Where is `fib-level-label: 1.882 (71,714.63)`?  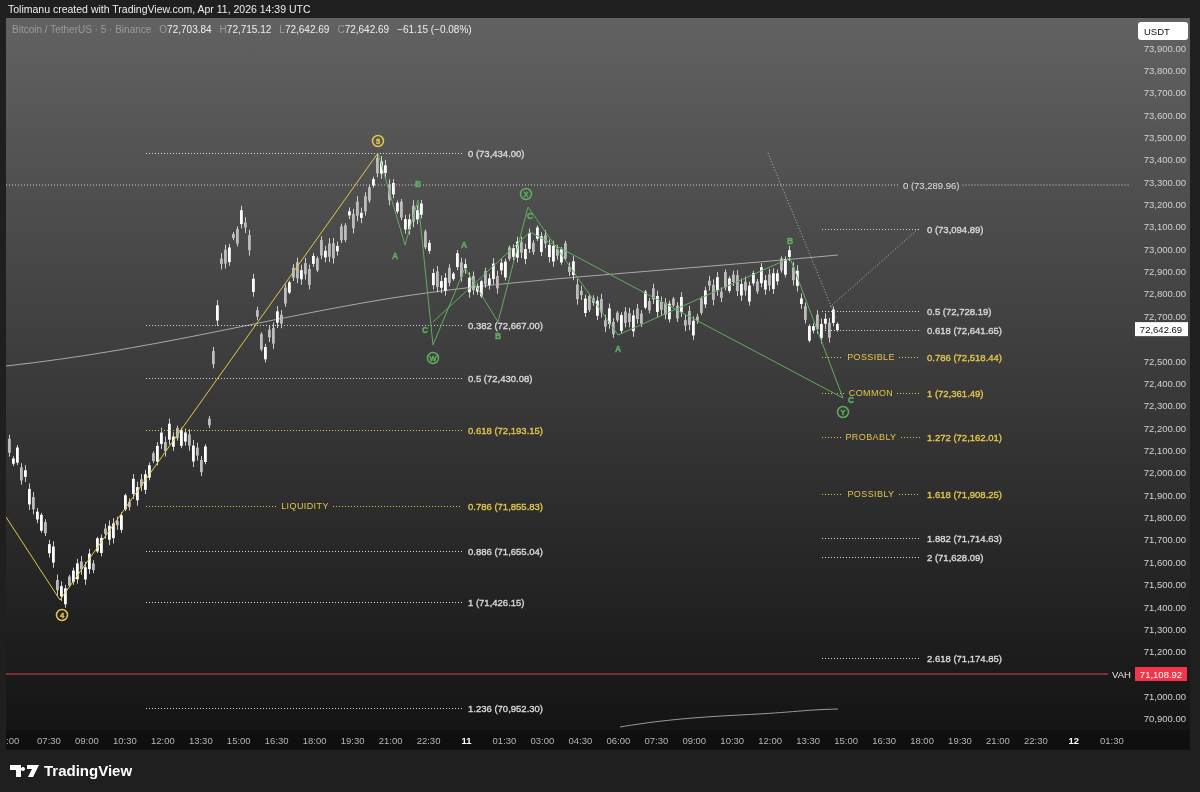 fib-level-label: 1.882 (71,714.63) is located at coordinates (964, 538).